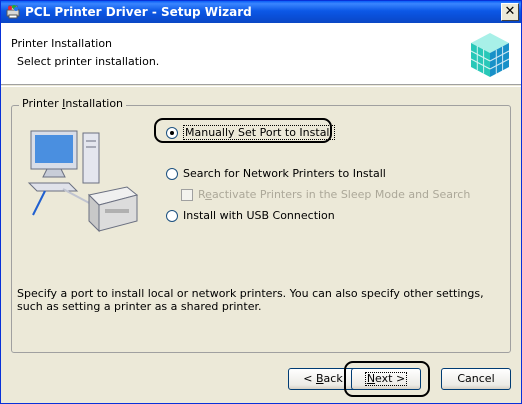 This screenshot has height=404, width=522. I want to click on reactivate-checkbox, so click(187, 194).